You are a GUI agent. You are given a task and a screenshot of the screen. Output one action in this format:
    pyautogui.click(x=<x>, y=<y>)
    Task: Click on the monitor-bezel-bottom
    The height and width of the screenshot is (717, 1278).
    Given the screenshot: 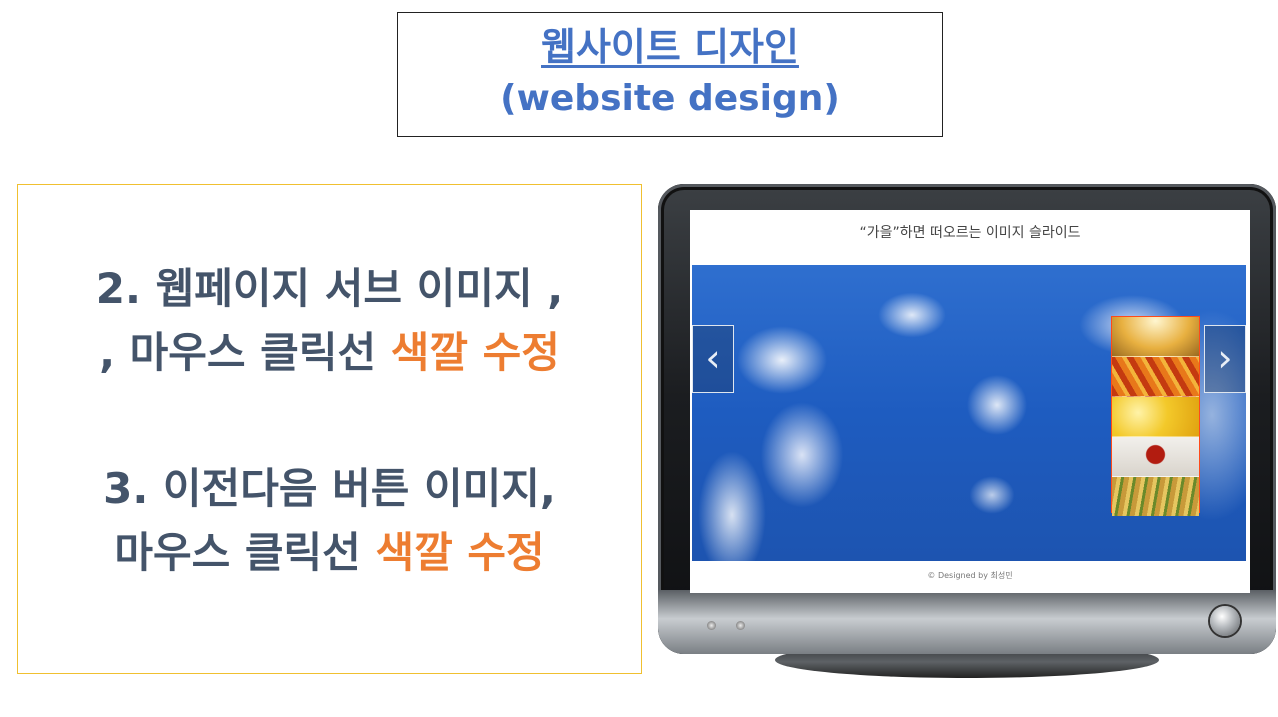 What is the action you would take?
    pyautogui.click(x=967, y=622)
    